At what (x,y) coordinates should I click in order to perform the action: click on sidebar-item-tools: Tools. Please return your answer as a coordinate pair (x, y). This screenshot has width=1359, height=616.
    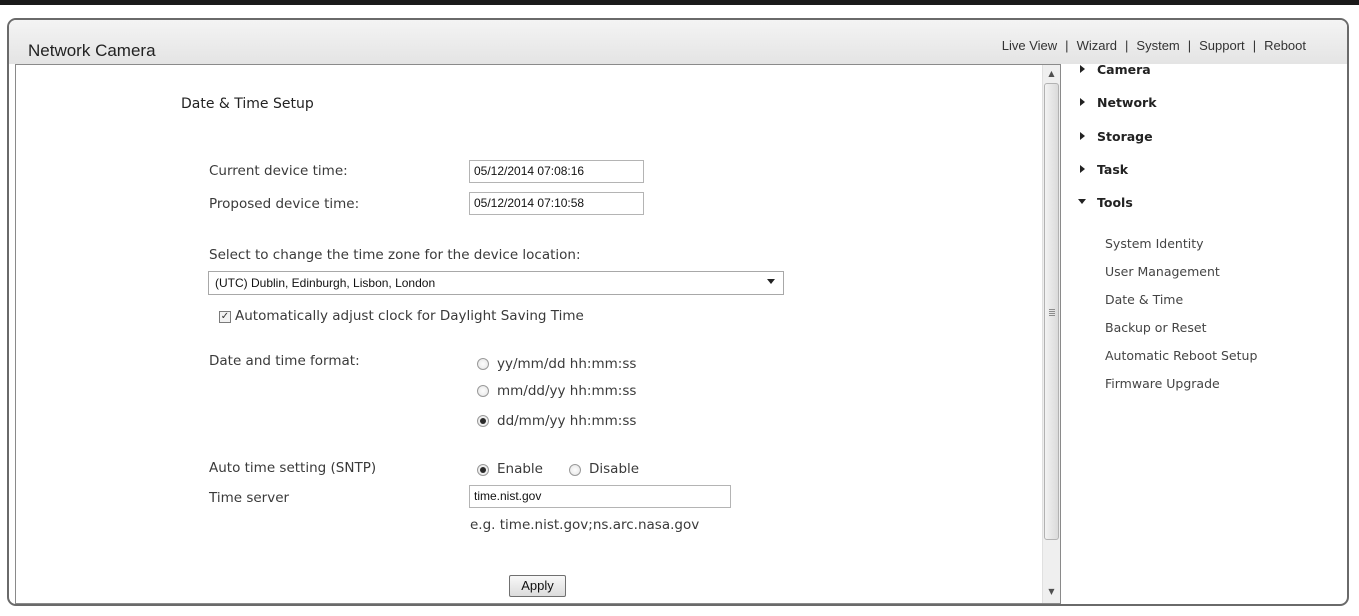
    Looking at the image, I should click on (1115, 202).